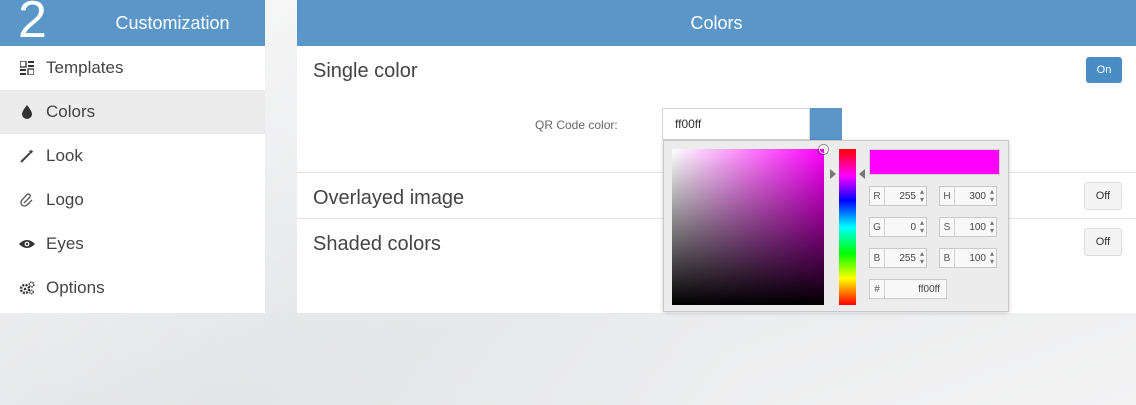 The image size is (1136, 405). Describe the element at coordinates (877, 227) in the screenshot. I see `green-label: G` at that location.